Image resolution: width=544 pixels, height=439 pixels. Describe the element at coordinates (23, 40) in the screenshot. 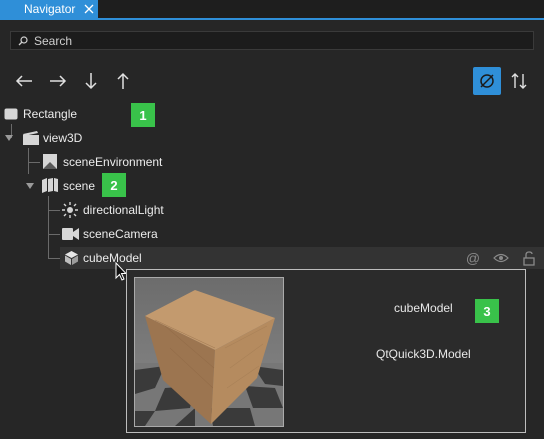

I see `search-icon` at that location.